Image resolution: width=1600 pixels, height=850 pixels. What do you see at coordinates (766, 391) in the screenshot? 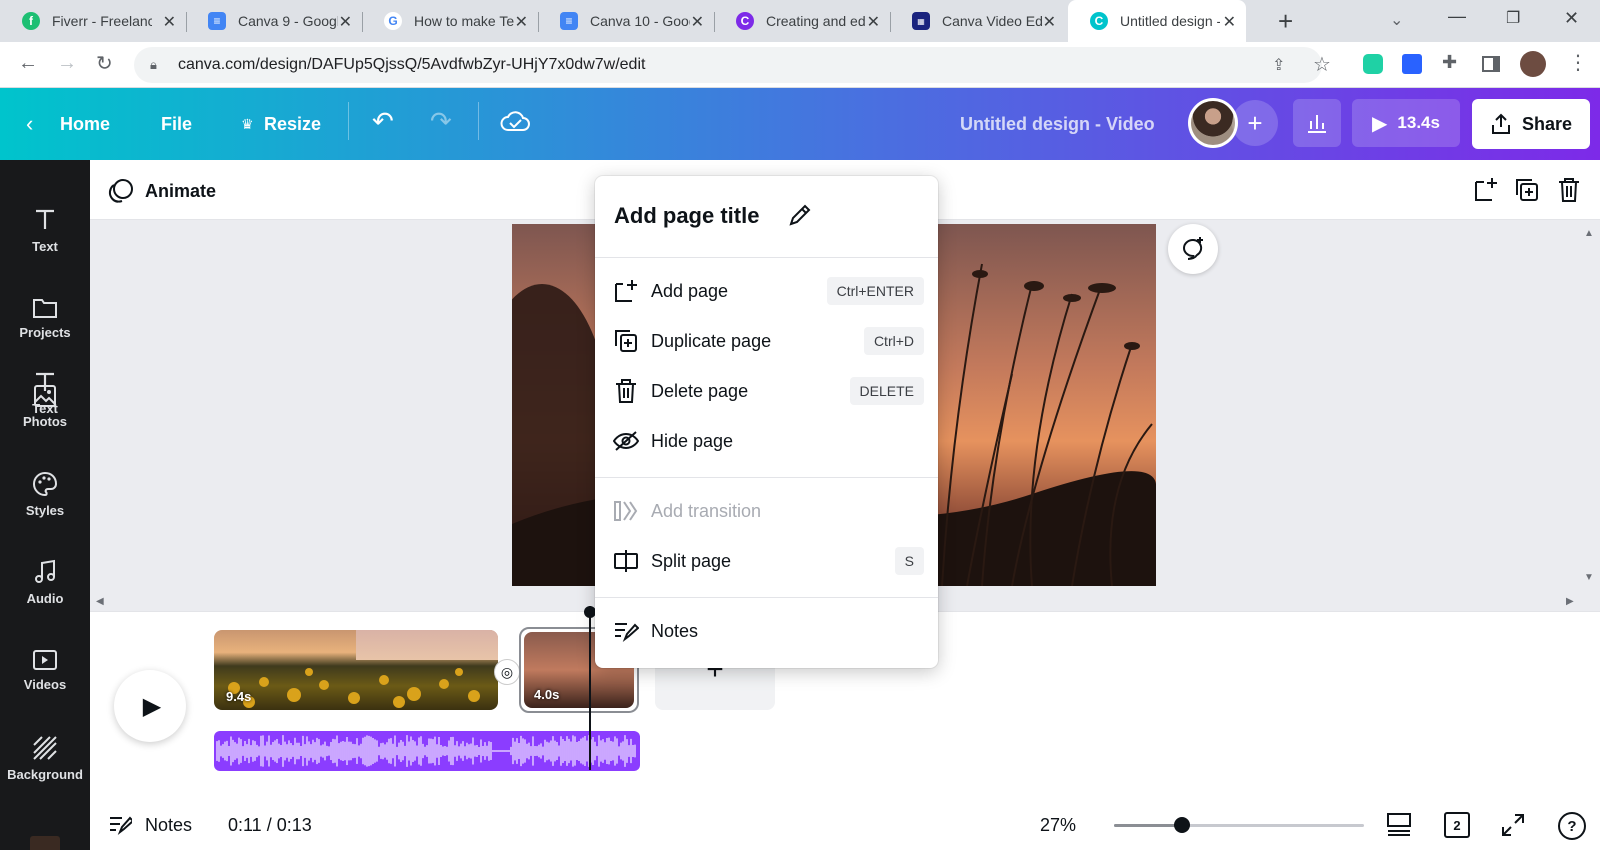
I see `menu-item-delete-page: Delete page DELETE` at bounding box center [766, 391].